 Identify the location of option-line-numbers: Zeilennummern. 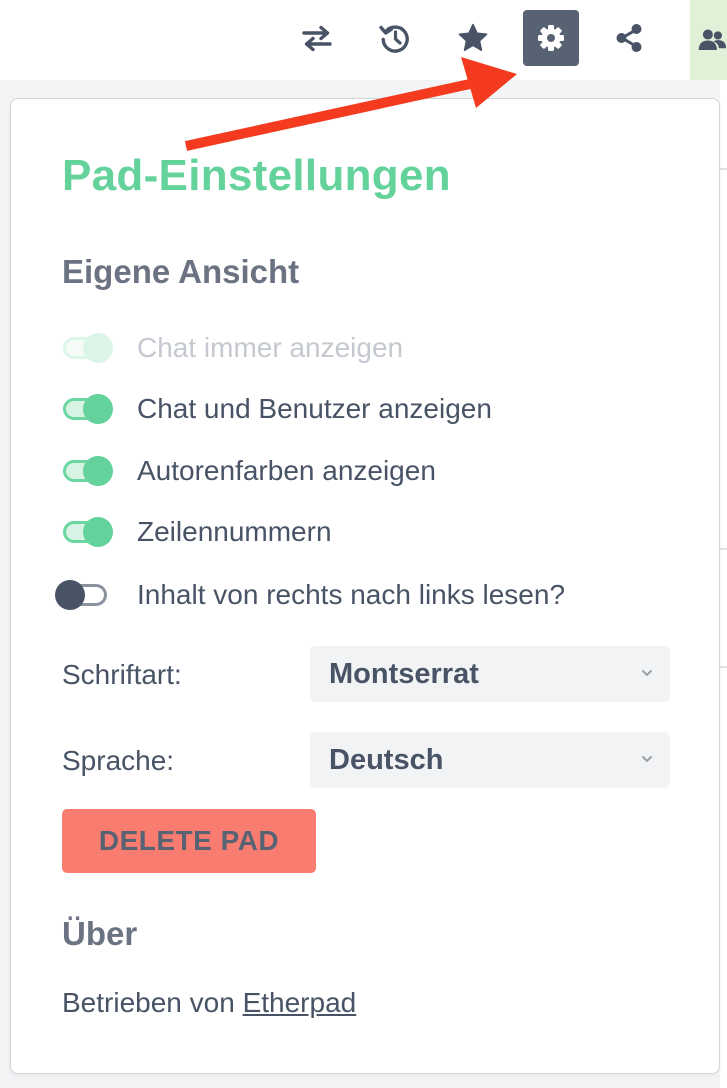
(193, 532).